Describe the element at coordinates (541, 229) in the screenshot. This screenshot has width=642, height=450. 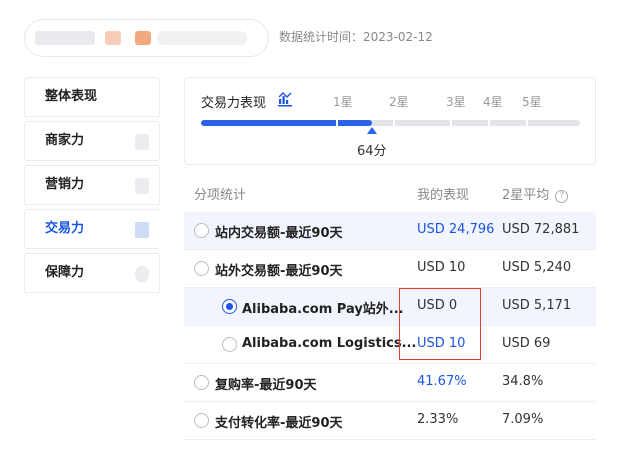
I see `row-avg-value: USD 72,881` at that location.